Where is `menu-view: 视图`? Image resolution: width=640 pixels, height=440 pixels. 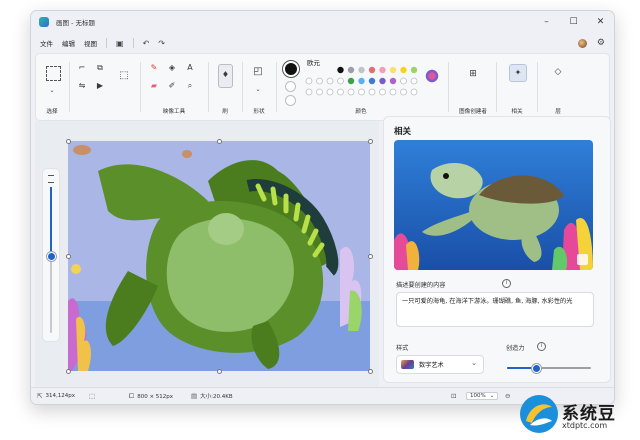 menu-view: 视图 is located at coordinates (90, 43).